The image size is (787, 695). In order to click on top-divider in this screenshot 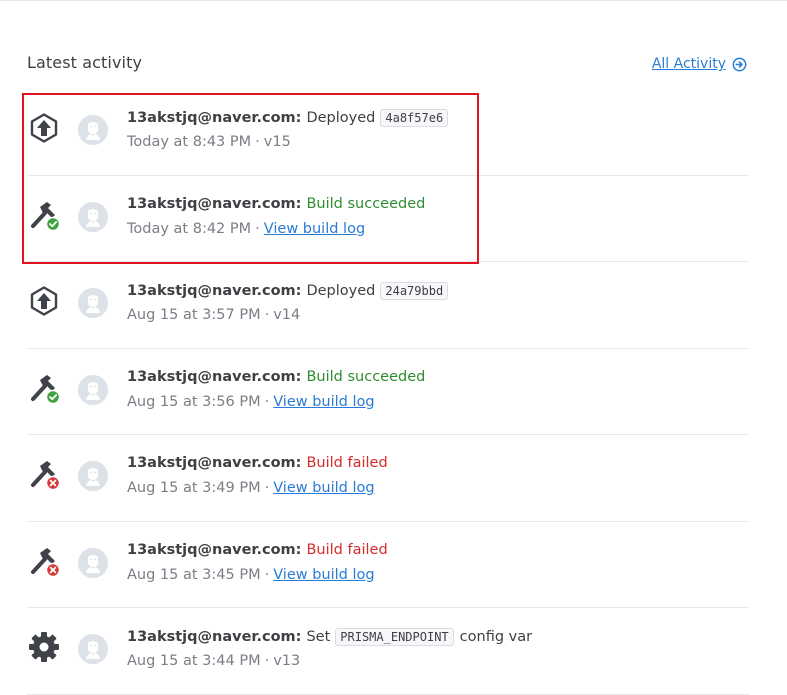, I will do `click(393, 1)`.